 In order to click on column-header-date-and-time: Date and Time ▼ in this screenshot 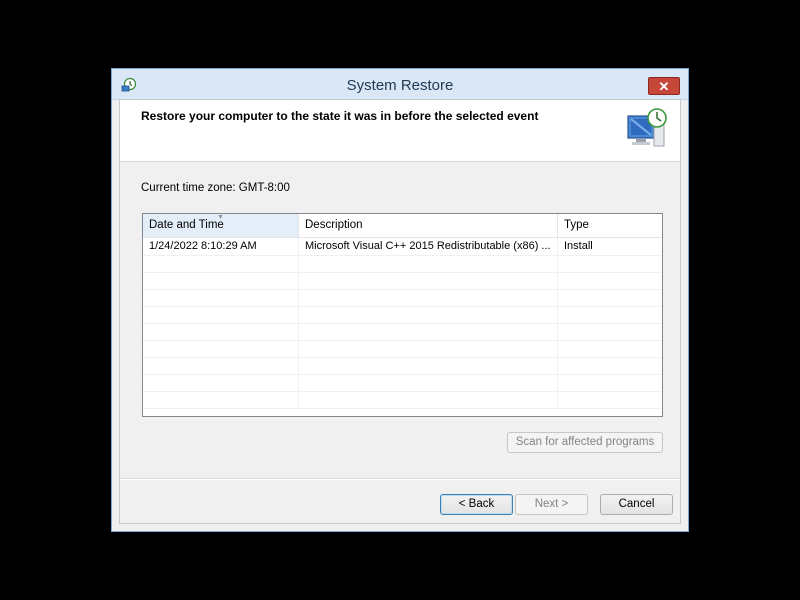, I will do `click(221, 225)`.